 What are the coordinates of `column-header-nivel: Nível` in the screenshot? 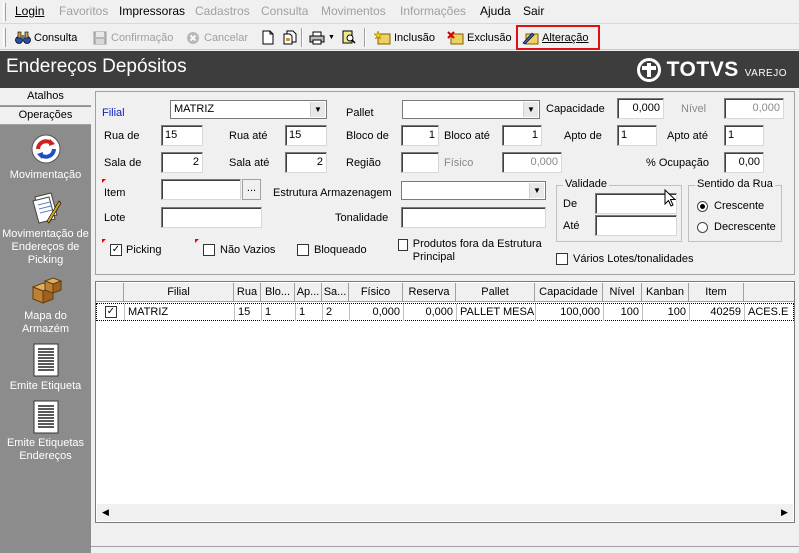 It's located at (622, 292).